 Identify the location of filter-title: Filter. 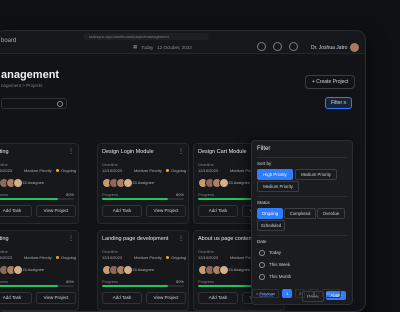
(264, 149).